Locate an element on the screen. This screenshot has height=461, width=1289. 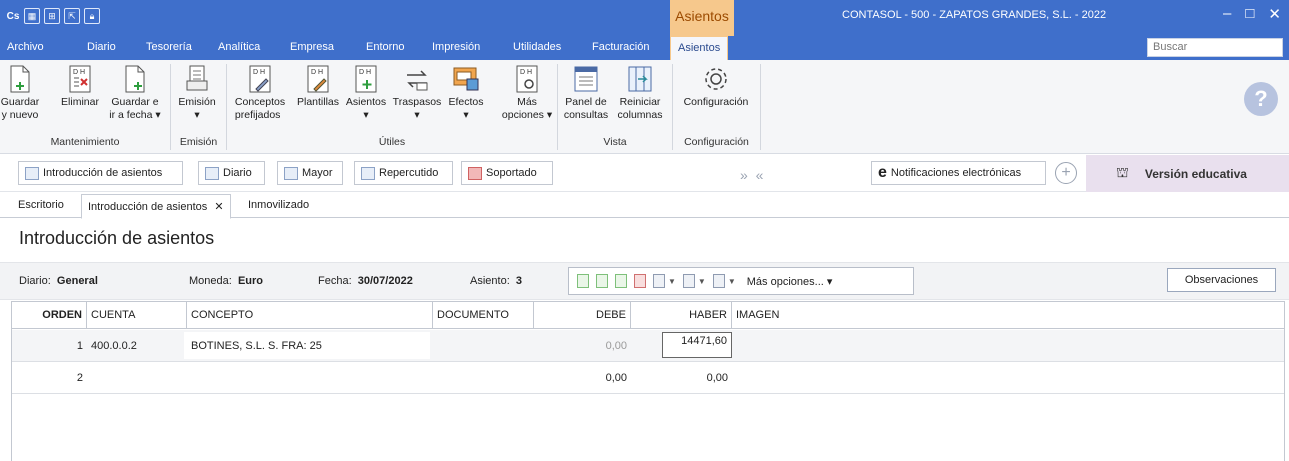
quick-export-icon: ⇱ is located at coordinates (72, 16).